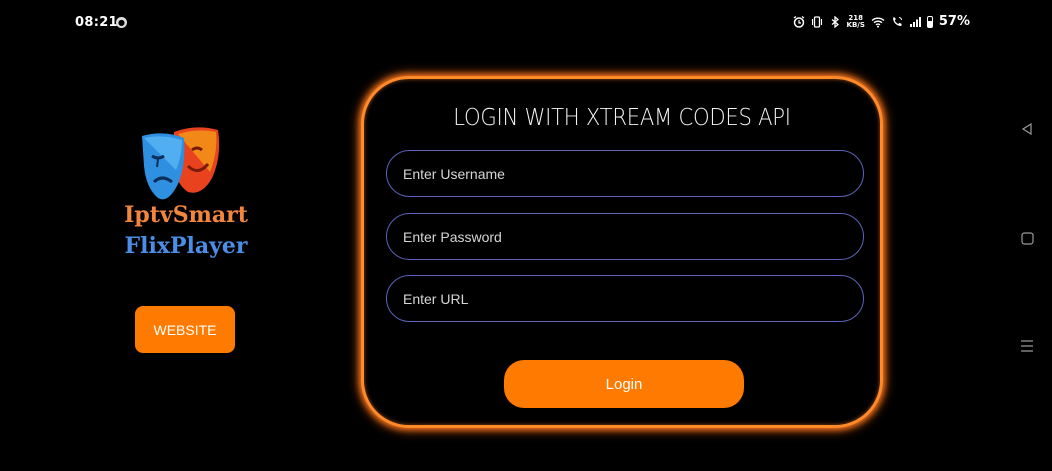 The height and width of the screenshot is (471, 1052). Describe the element at coordinates (181, 163) in the screenshot. I see `theater-masks-icon` at that location.